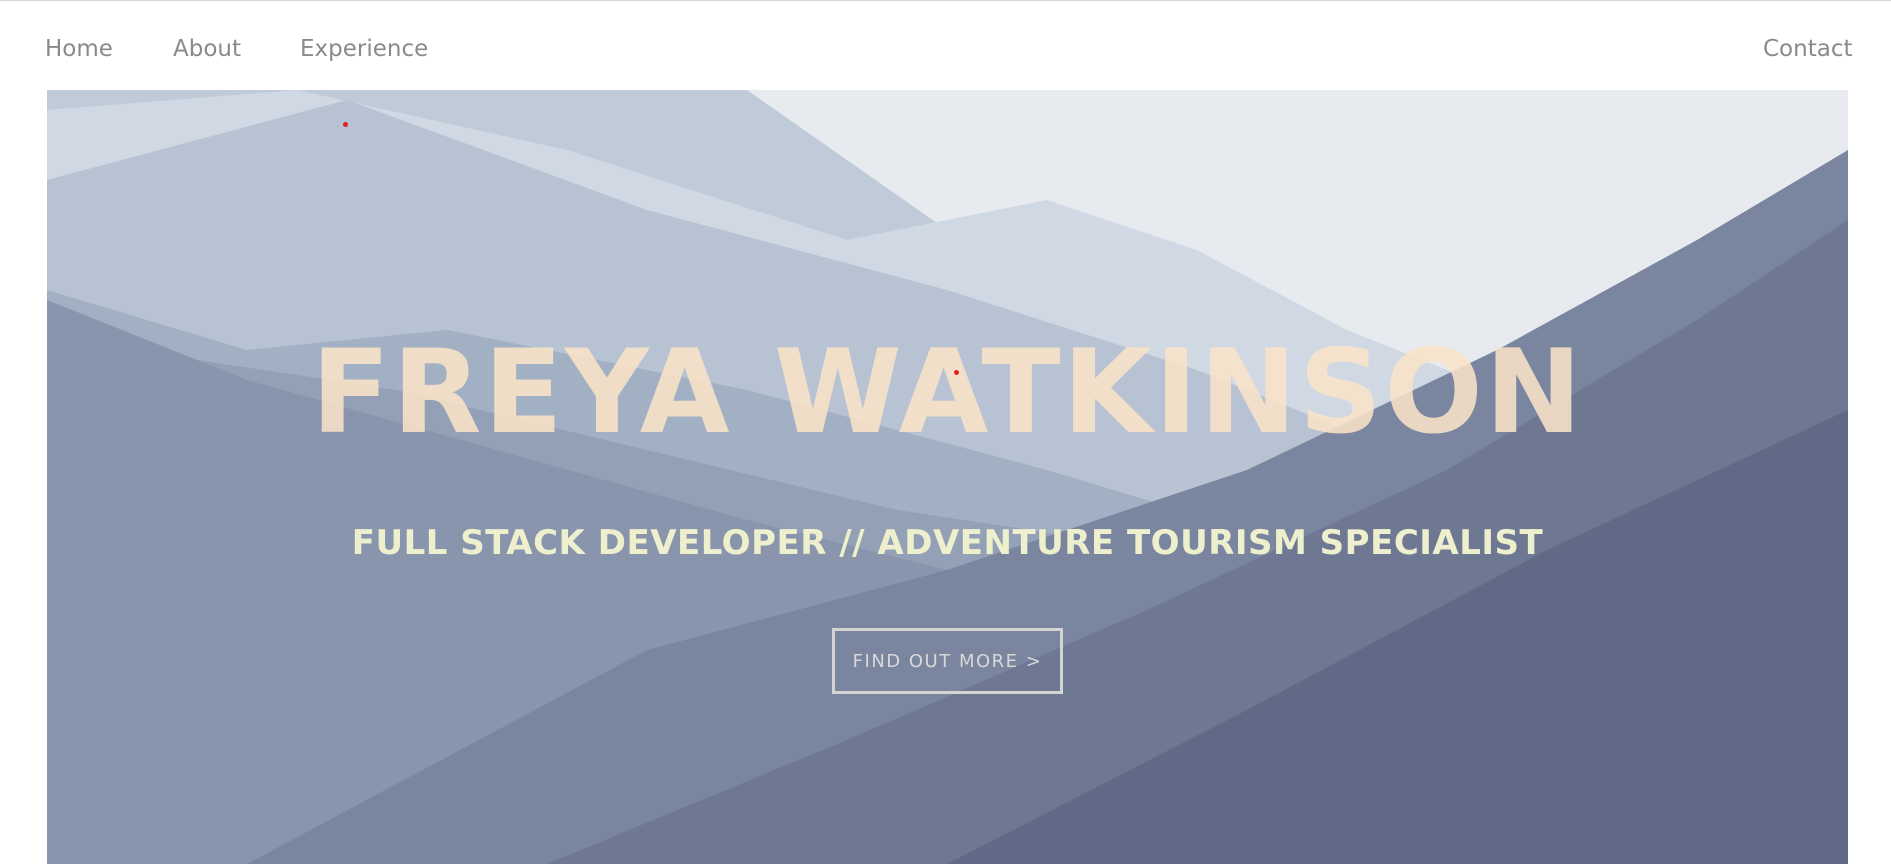  What do you see at coordinates (947, 392) in the screenshot?
I see `hero-title: FREYA WATKINSON` at bounding box center [947, 392].